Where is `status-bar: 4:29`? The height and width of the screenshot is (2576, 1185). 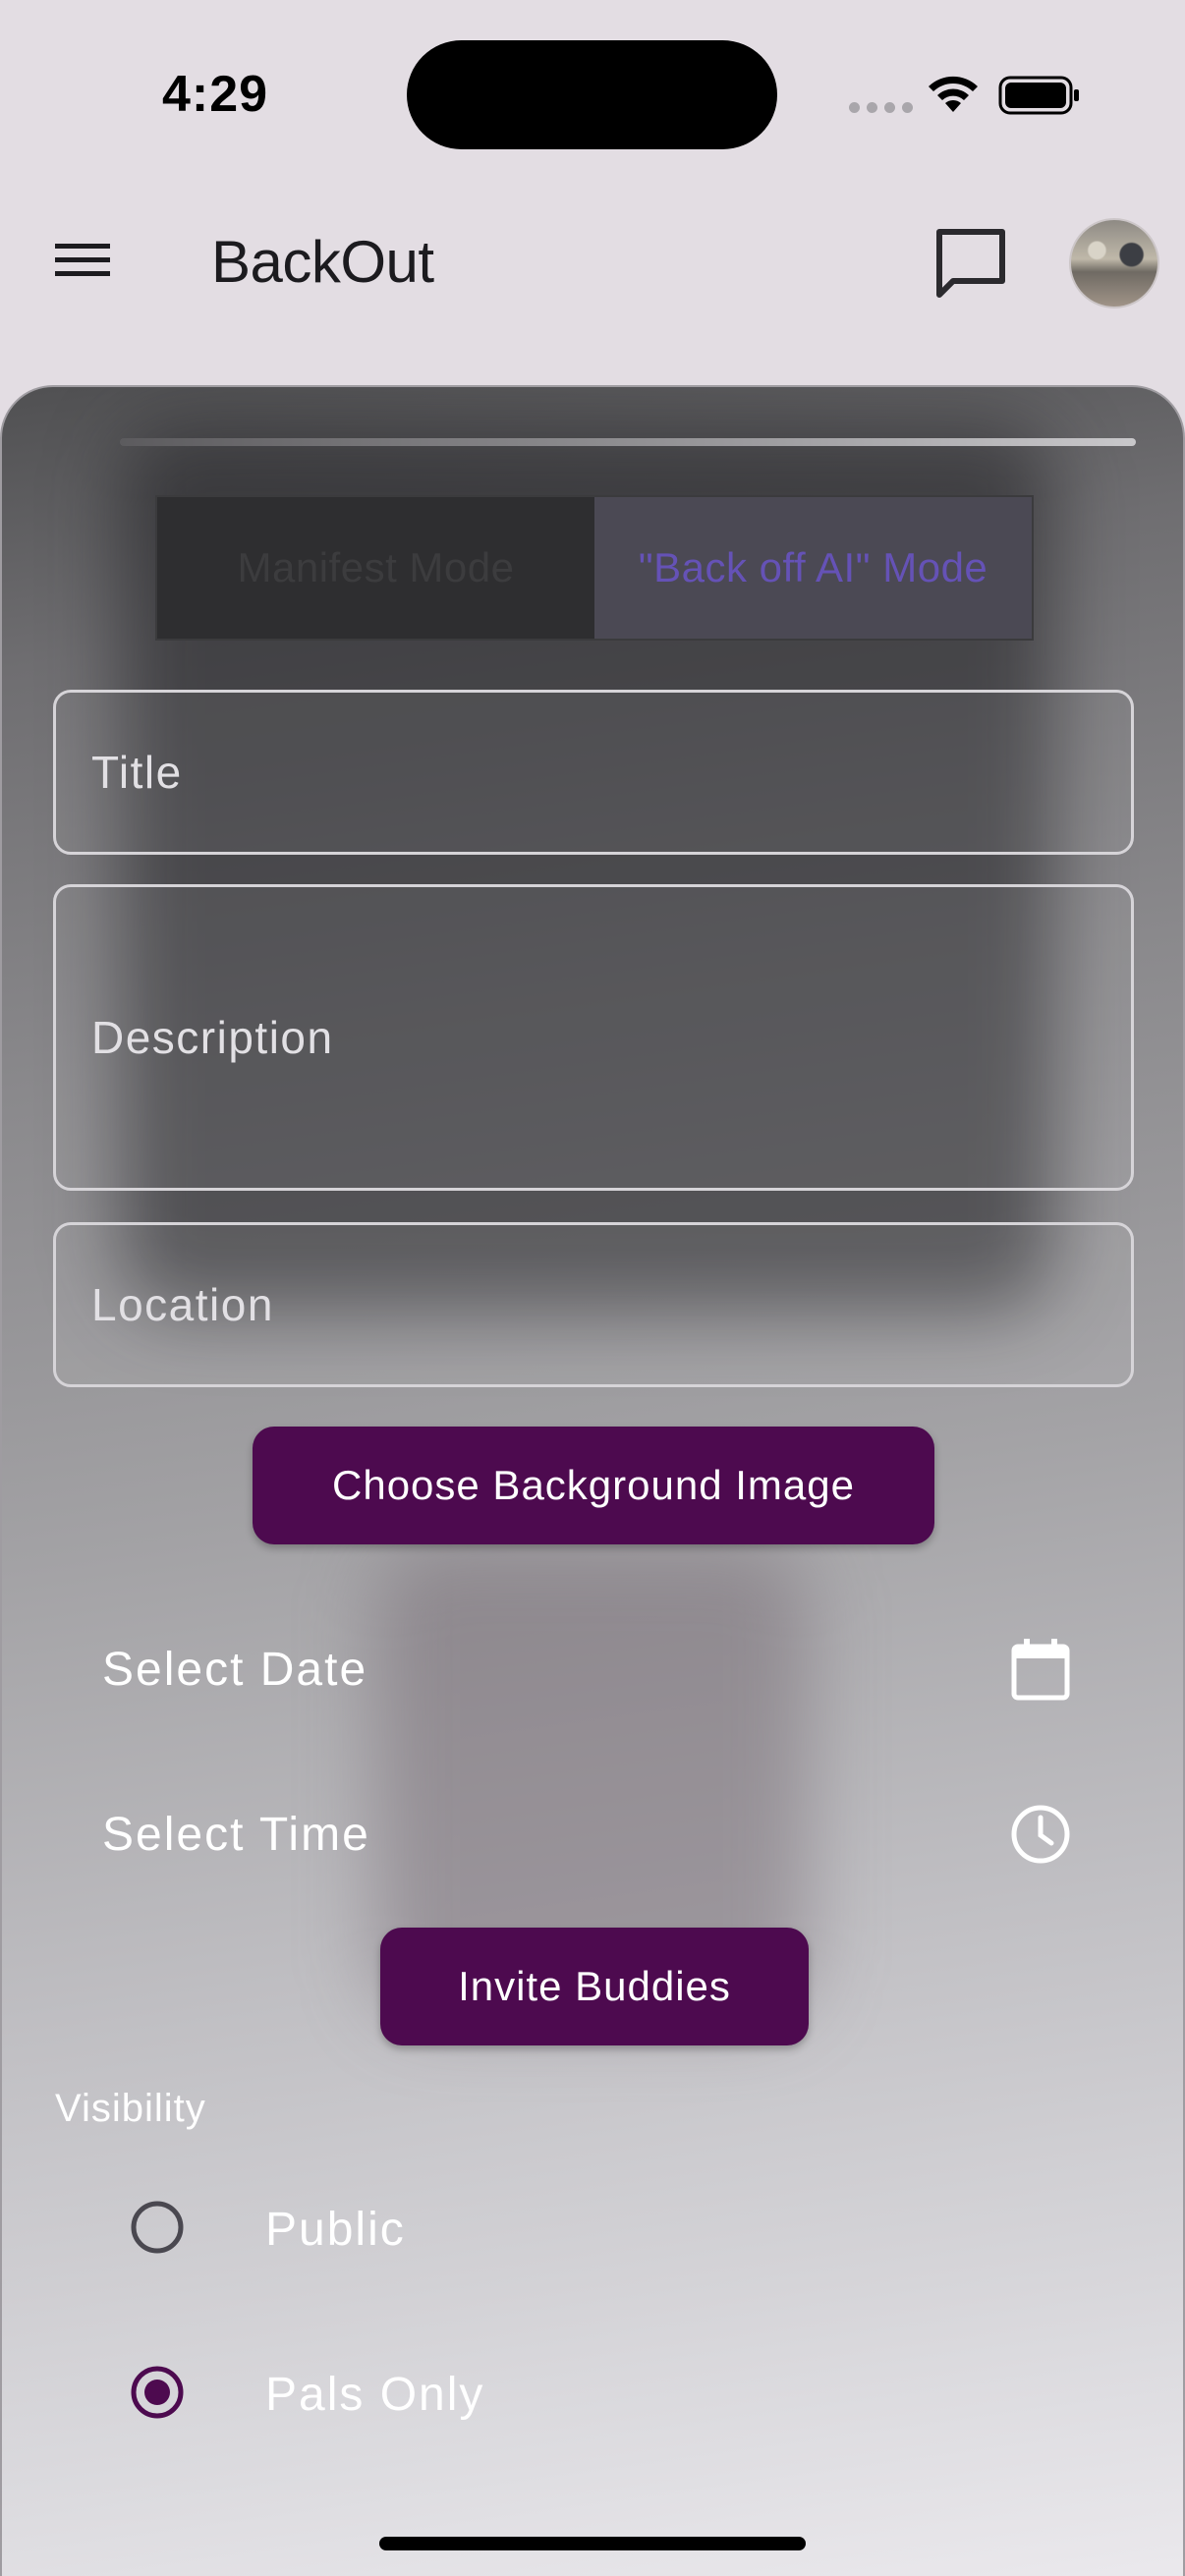
status-bar: 4:29 is located at coordinates (592, 88).